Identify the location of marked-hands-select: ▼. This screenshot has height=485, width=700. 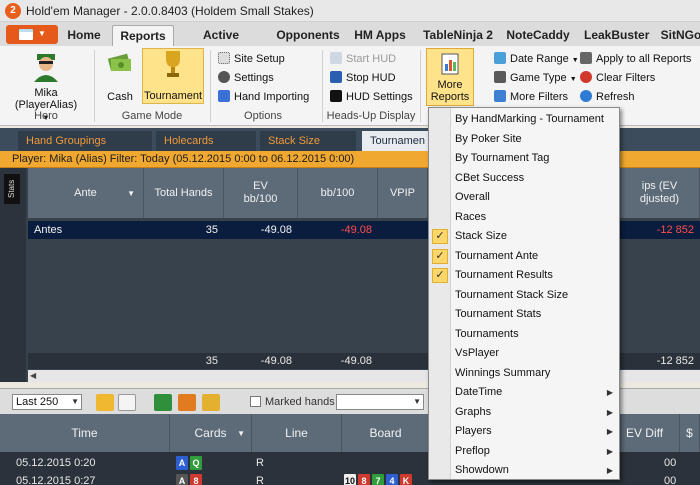
(380, 402).